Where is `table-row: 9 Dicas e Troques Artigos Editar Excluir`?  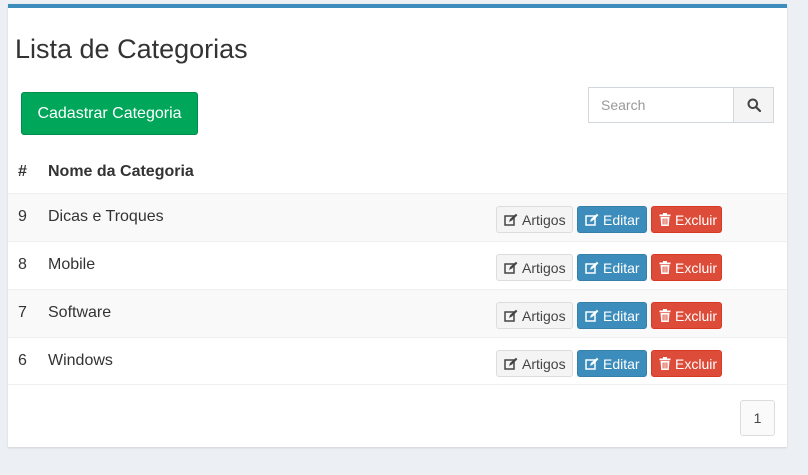
table-row: 9 Dicas e Troques Artigos Editar Excluir is located at coordinates (397, 217).